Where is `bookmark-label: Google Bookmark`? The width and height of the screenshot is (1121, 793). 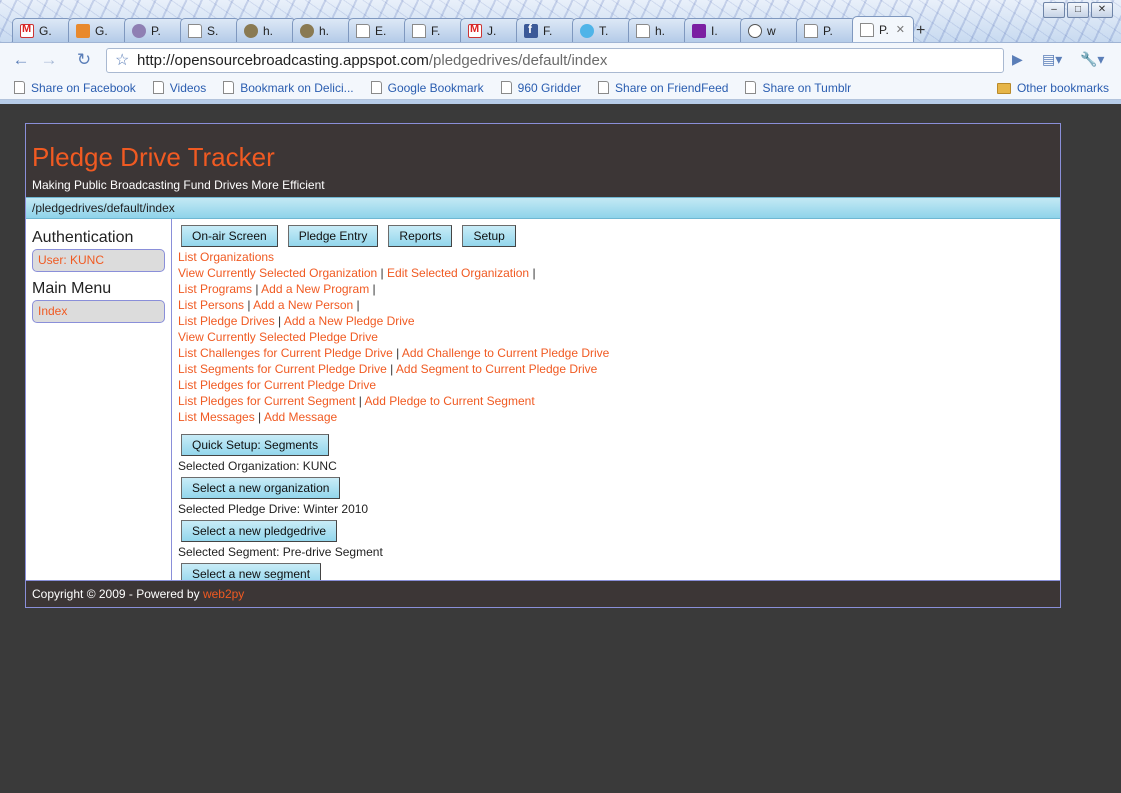 bookmark-label: Google Bookmark is located at coordinates (435, 87).